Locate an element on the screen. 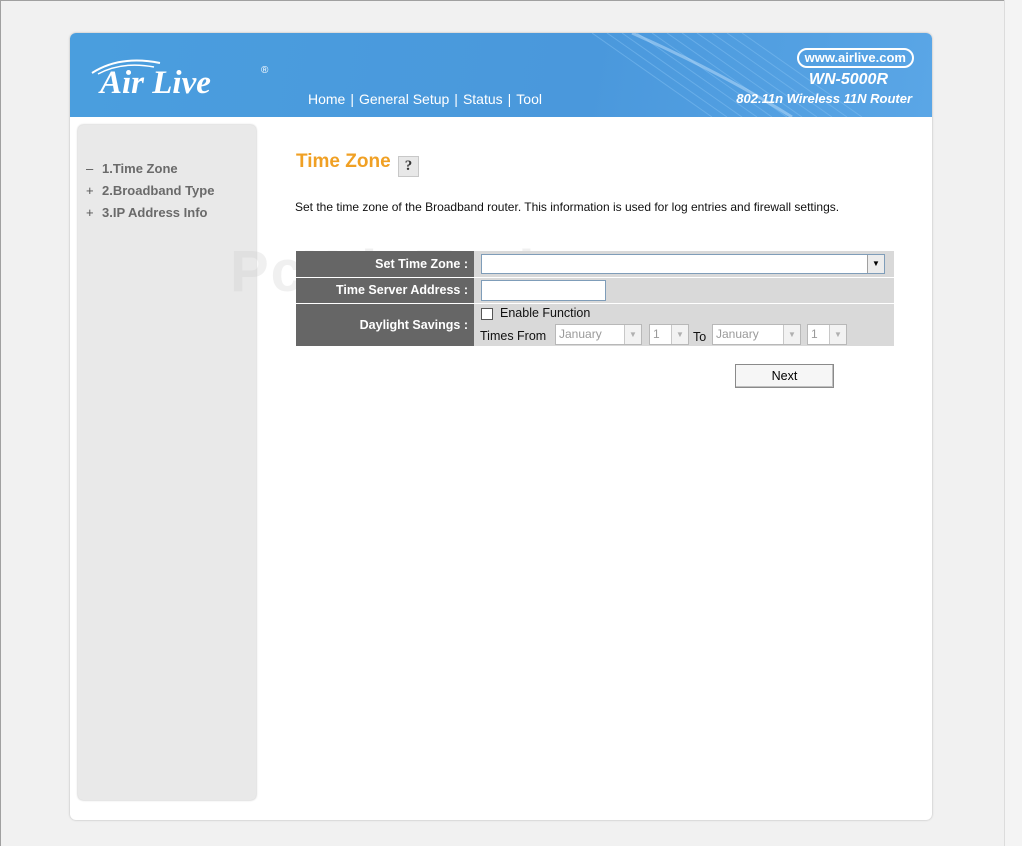  to-month-value: January is located at coordinates (737, 334).